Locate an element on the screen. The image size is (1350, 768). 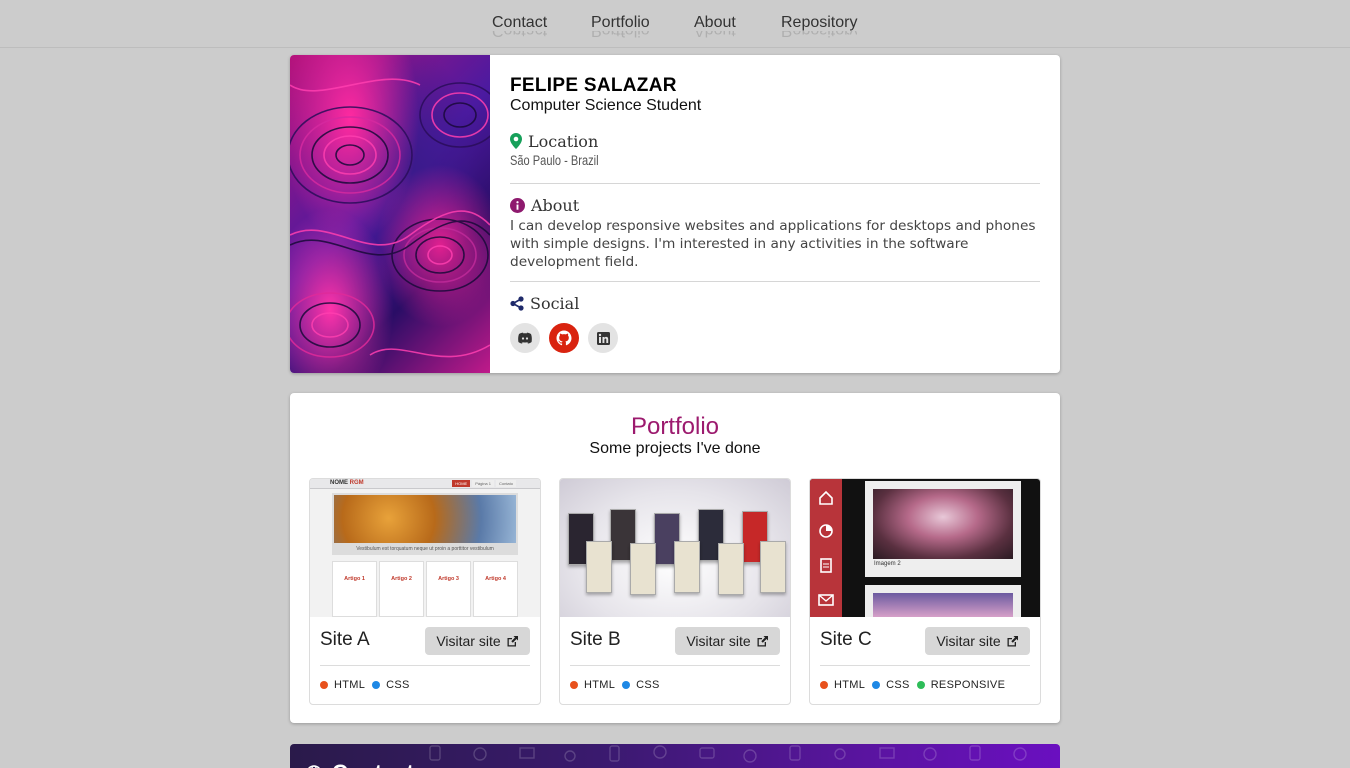
github-link is located at coordinates (564, 338).